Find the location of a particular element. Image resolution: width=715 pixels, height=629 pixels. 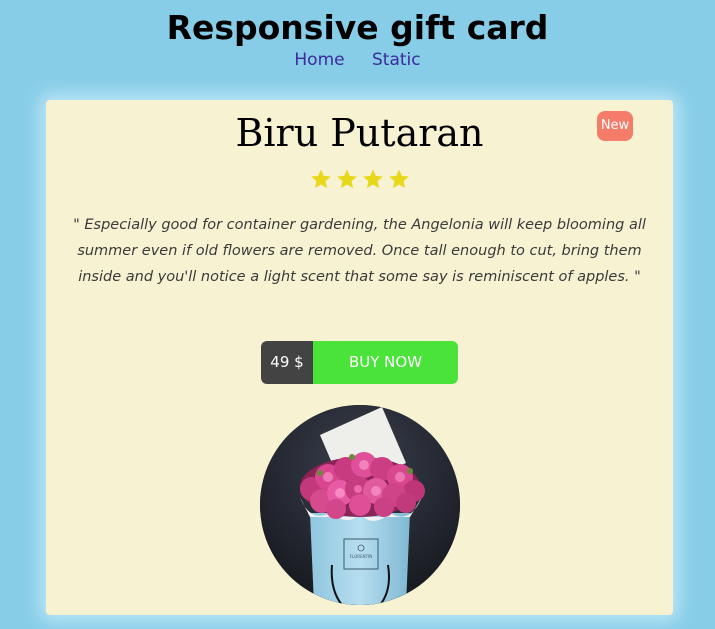

top-nav: Home Static is located at coordinates (357, 60).